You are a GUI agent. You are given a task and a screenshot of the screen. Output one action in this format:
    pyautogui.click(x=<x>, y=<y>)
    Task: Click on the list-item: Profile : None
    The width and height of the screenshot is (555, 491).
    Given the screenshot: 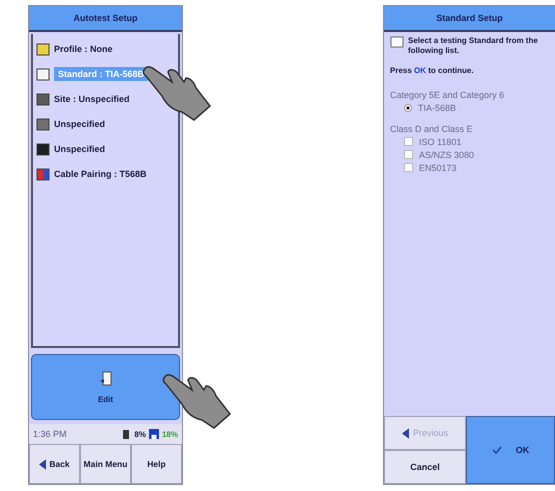 What is the action you would take?
    pyautogui.click(x=105, y=48)
    